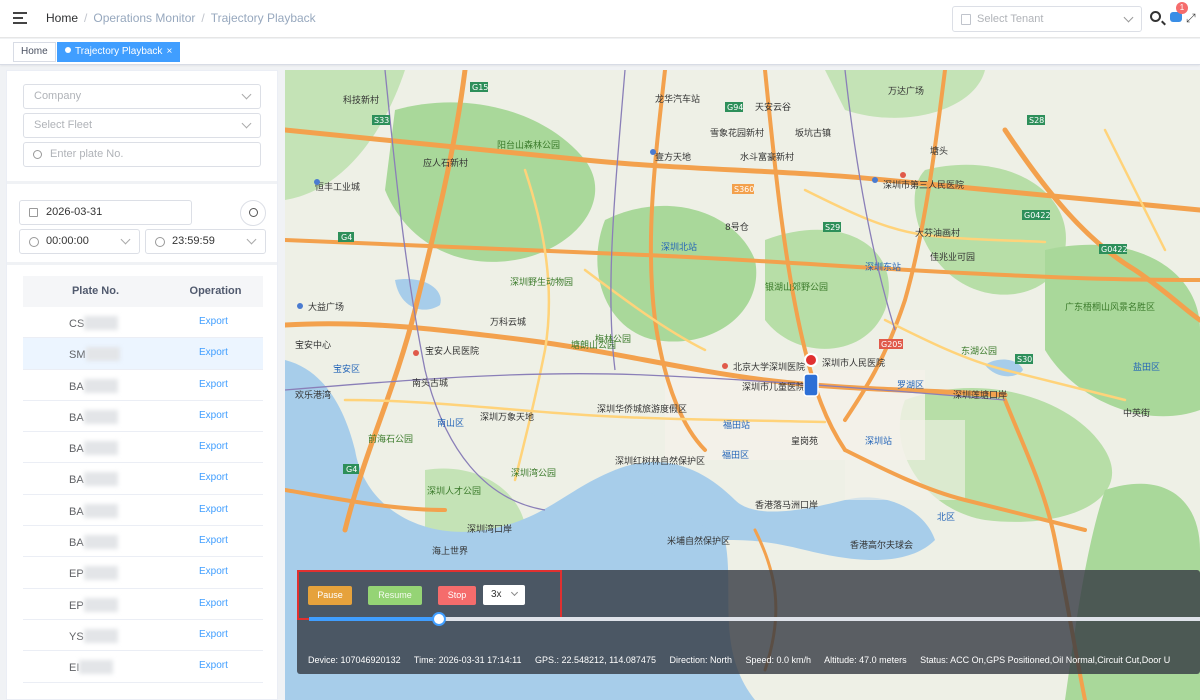 The image size is (1200, 700). What do you see at coordinates (454, 491) in the screenshot?
I see `map-label: 深圳人才公园` at bounding box center [454, 491].